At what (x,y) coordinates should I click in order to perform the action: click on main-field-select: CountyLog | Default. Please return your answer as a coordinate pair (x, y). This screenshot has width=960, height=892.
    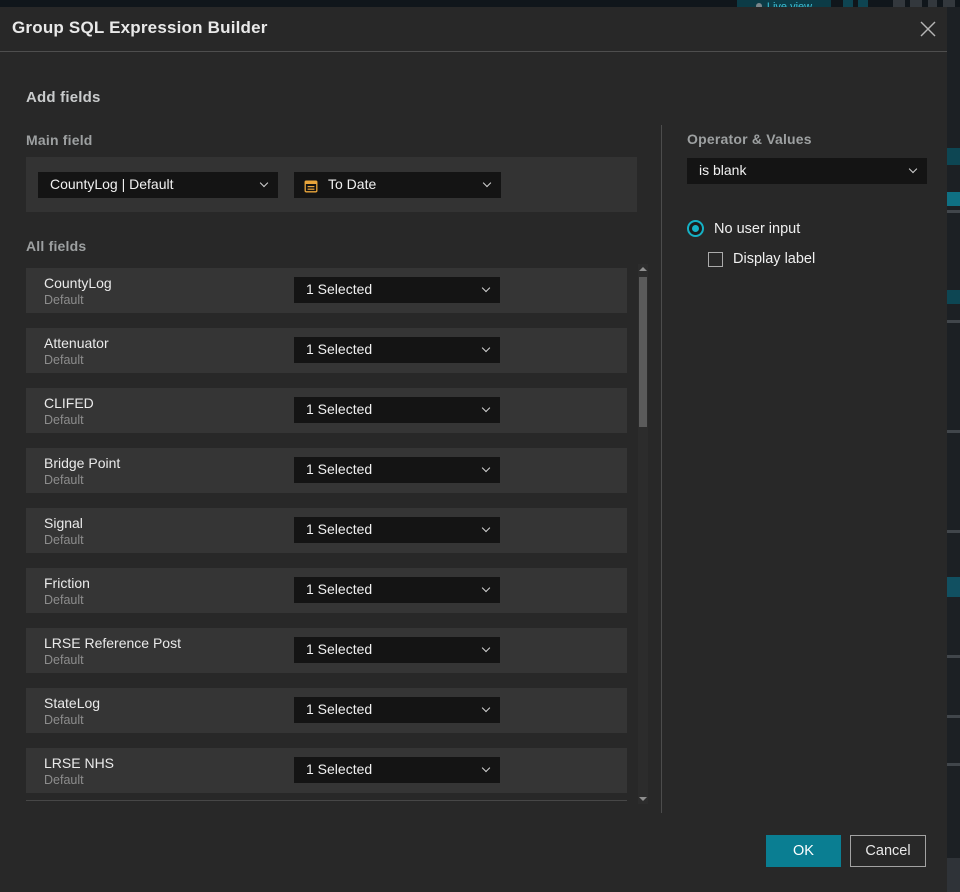
    Looking at the image, I should click on (158, 185).